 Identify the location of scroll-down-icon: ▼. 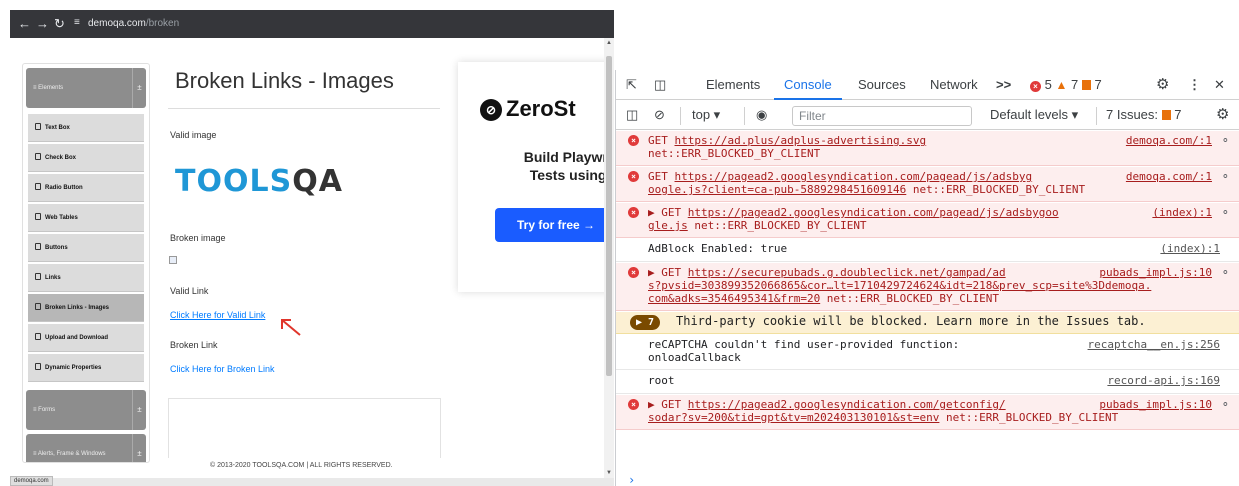
(609, 473).